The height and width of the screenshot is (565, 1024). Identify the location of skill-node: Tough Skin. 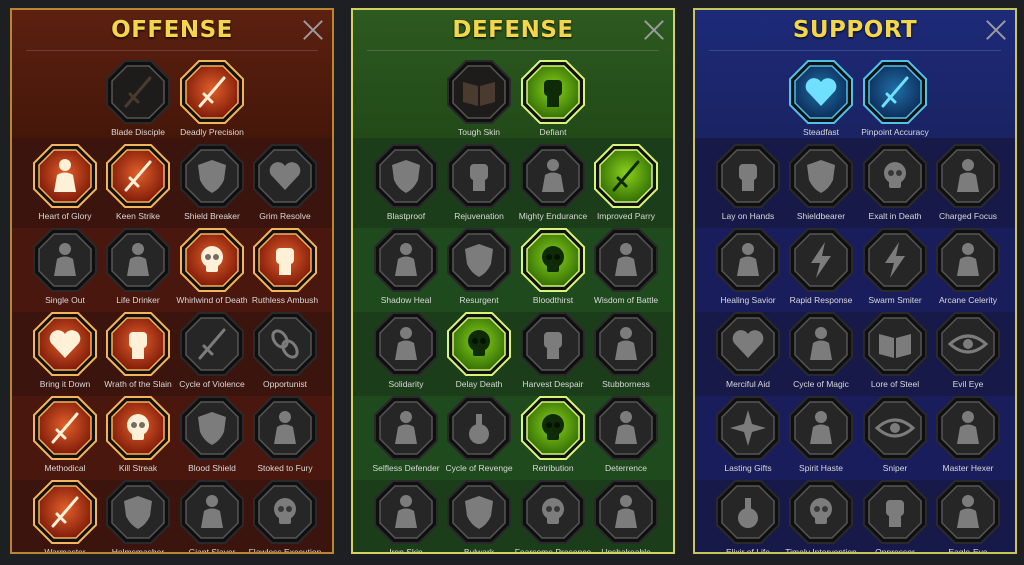
(479, 102).